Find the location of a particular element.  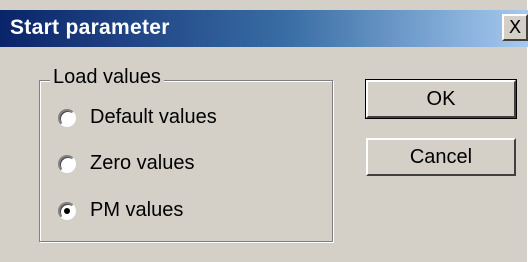

radio-button-selected-icon is located at coordinates (67, 210).